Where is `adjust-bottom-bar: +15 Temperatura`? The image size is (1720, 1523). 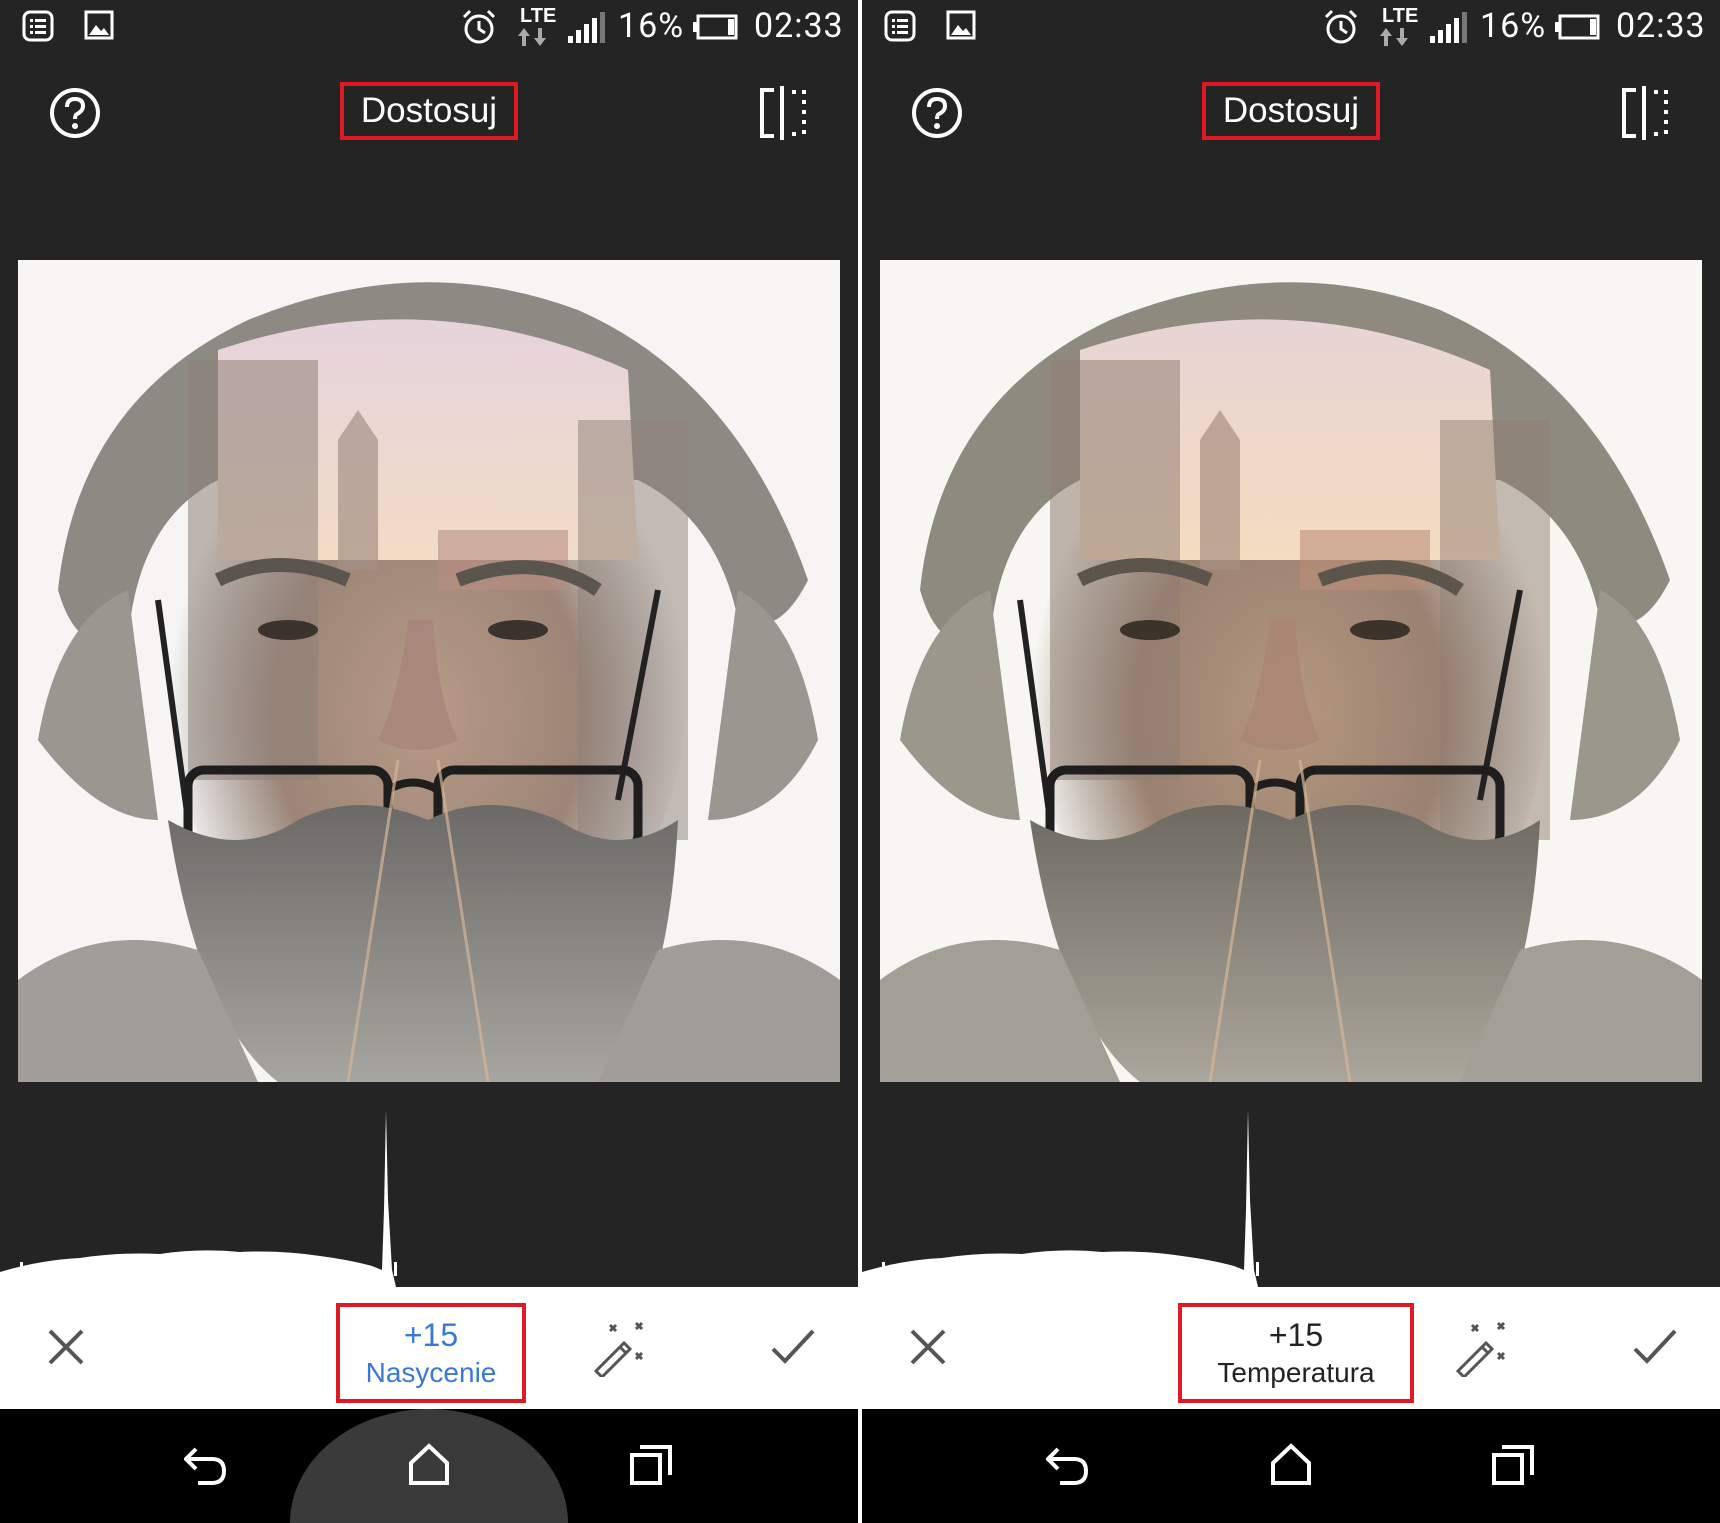
adjust-bottom-bar: +15 Temperatura is located at coordinates (1291, 1348).